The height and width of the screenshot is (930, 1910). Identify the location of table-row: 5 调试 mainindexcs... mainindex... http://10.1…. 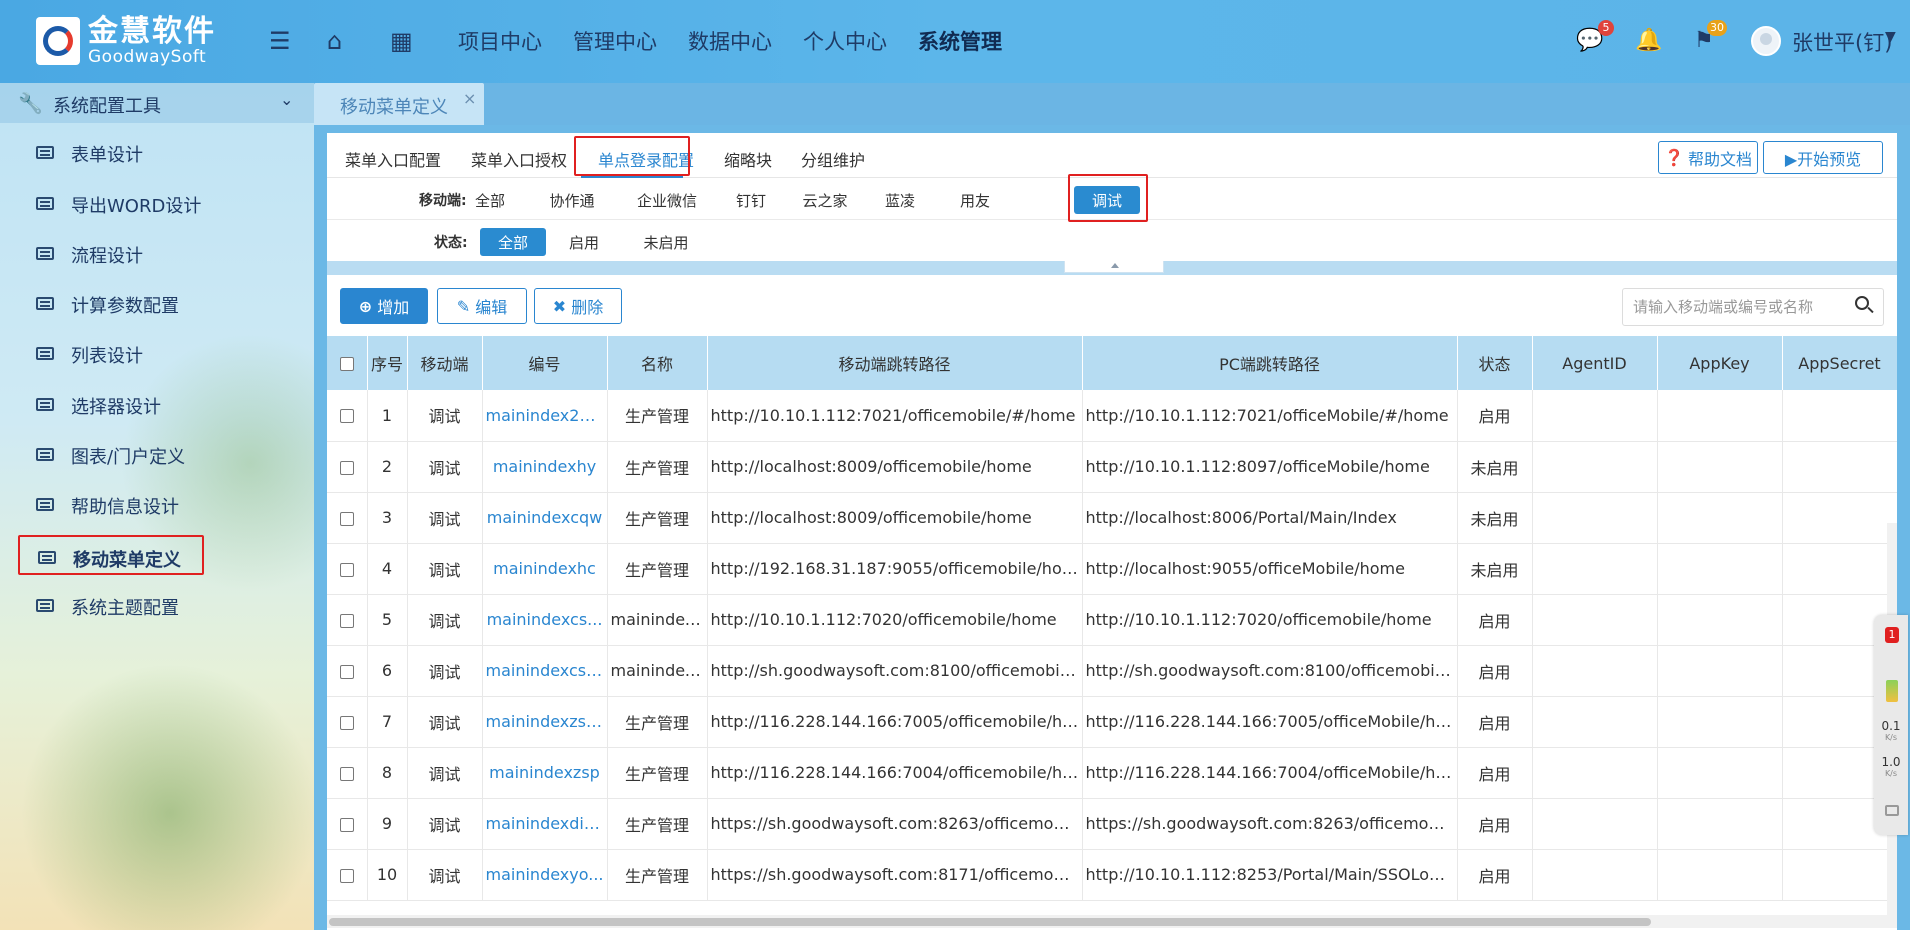
(1112, 620).